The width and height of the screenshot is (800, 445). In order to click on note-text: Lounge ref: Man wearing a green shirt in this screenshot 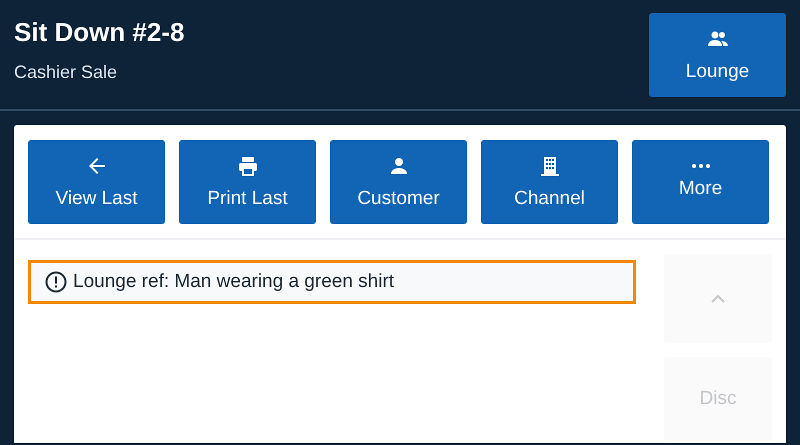, I will do `click(233, 282)`.